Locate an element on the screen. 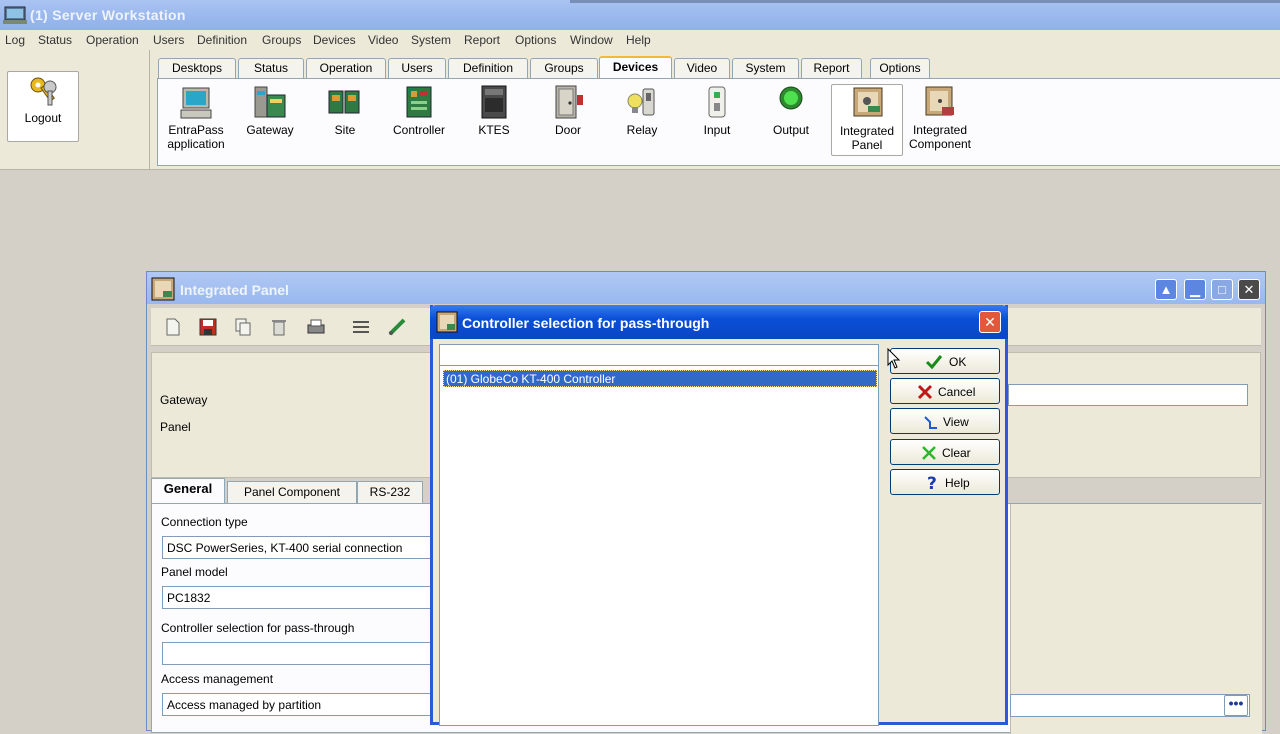 Image resolution: width=1280 pixels, height=734 pixels. menu-system: System is located at coordinates (431, 40).